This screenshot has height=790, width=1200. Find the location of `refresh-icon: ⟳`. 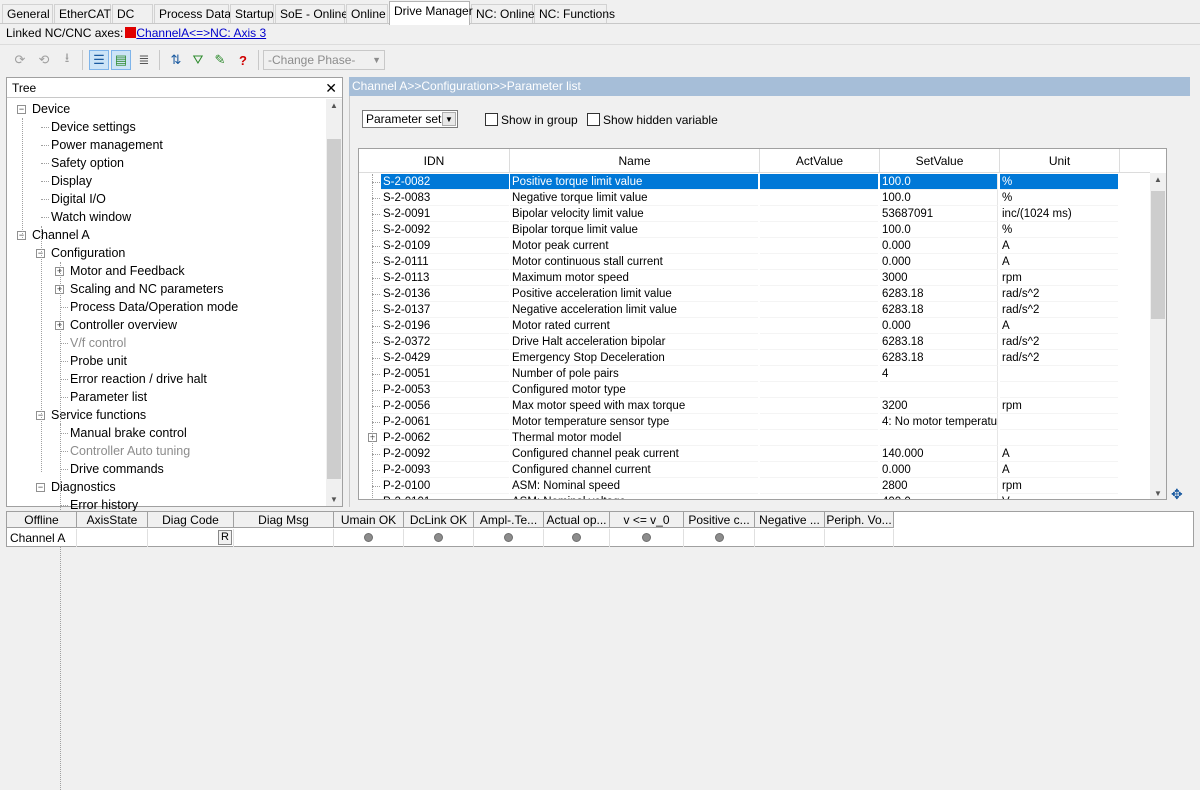

refresh-icon: ⟳ is located at coordinates (20, 60).